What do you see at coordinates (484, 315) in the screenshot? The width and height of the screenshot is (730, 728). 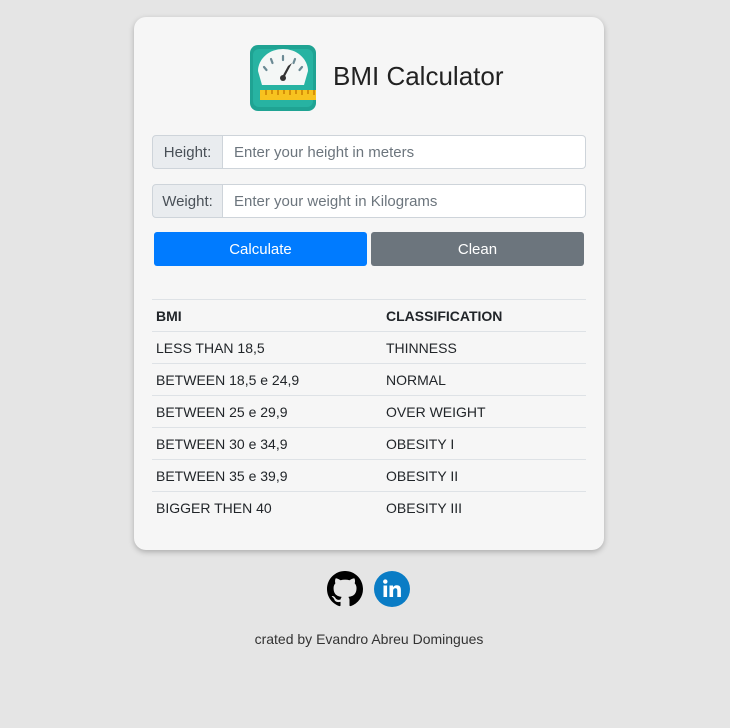 I see `column-header-classification: CLASSIFICATION` at bounding box center [484, 315].